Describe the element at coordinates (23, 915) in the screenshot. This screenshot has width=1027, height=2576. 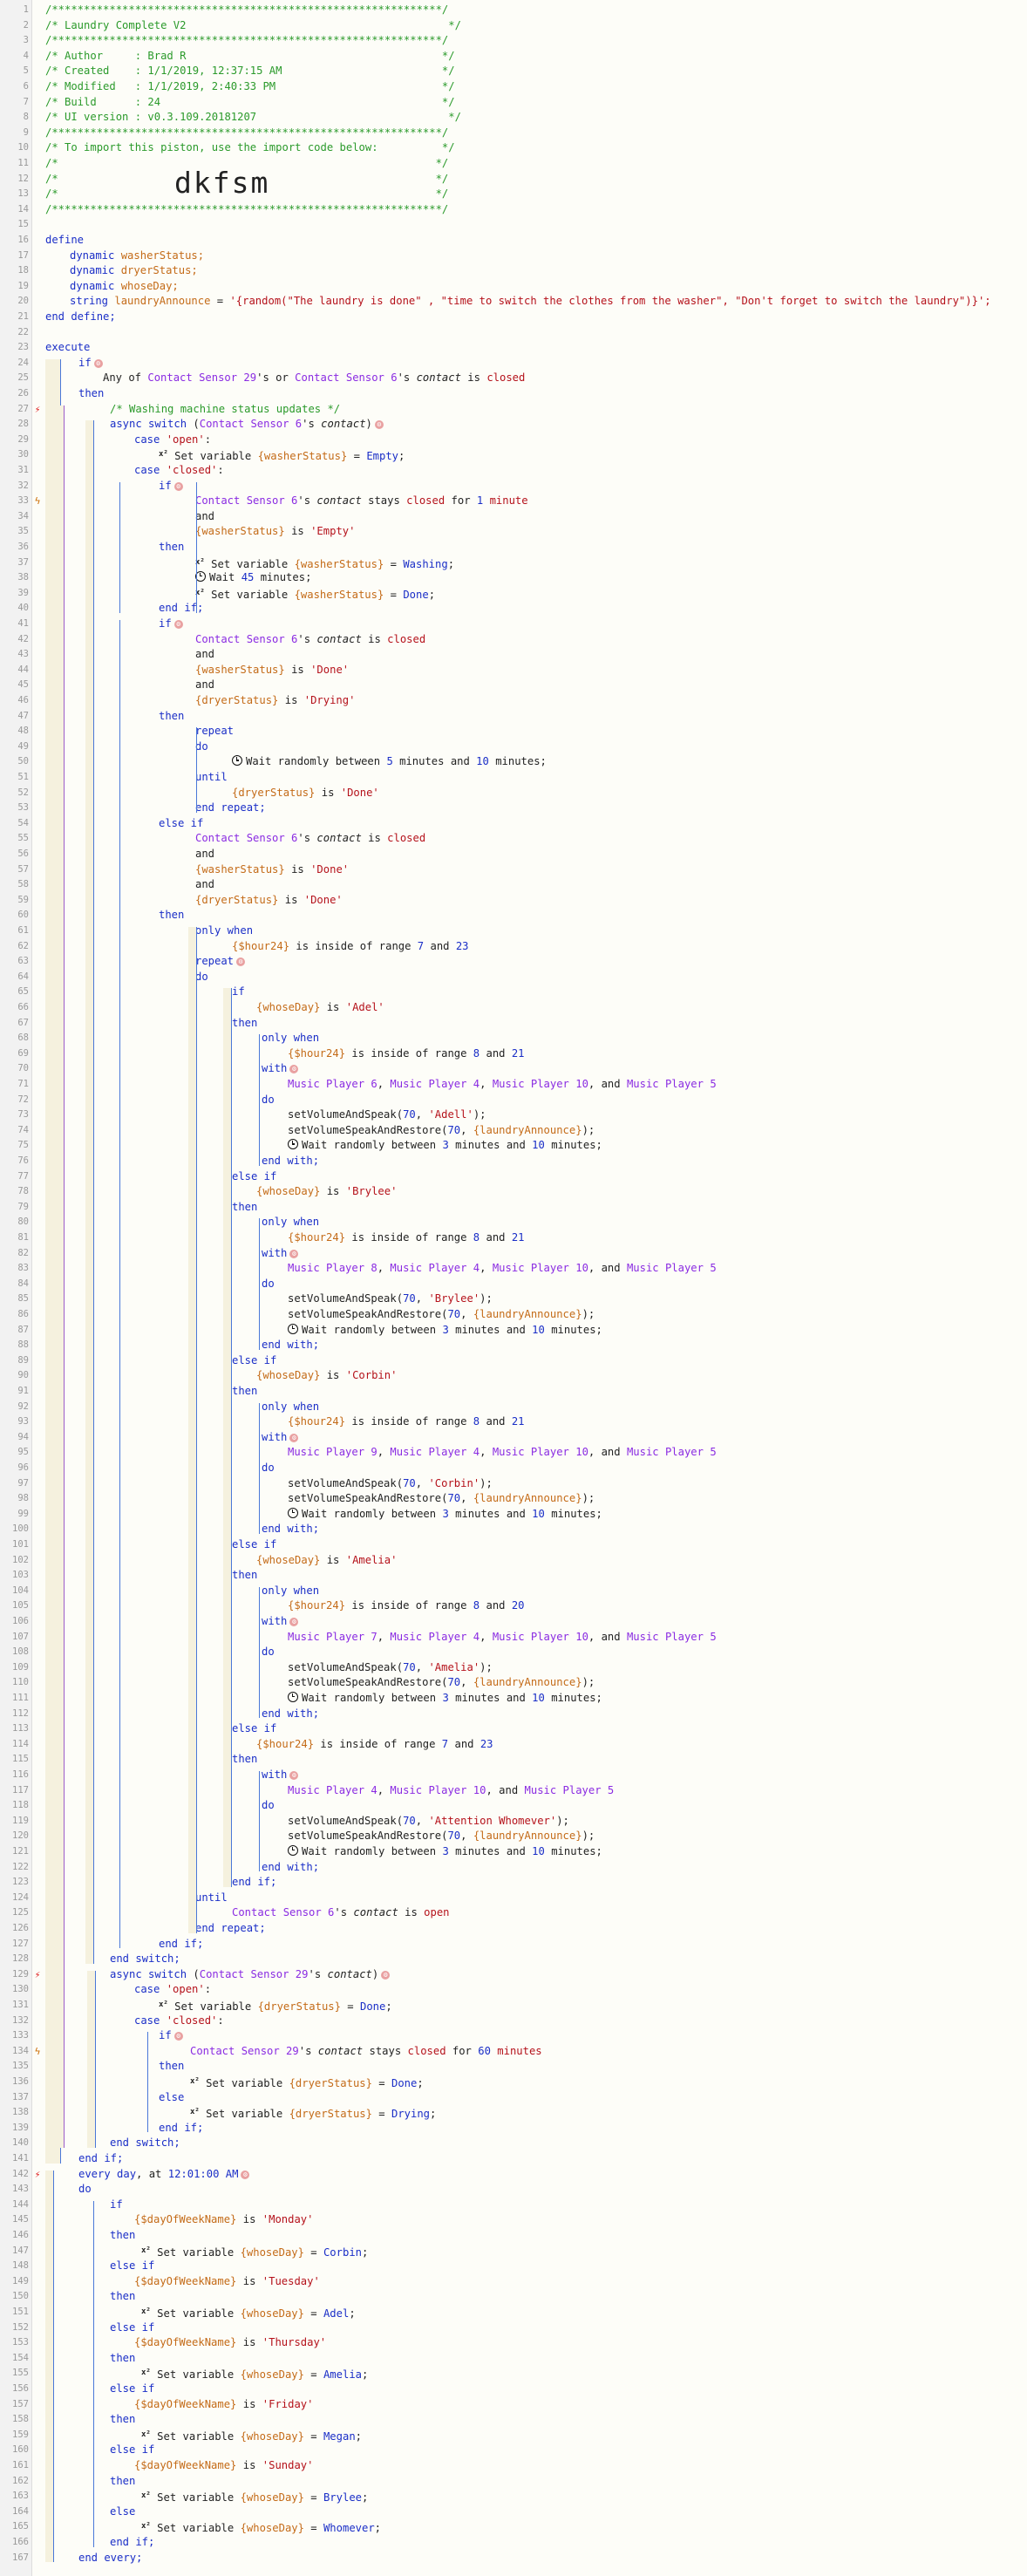
I see `line-number: 60` at that location.